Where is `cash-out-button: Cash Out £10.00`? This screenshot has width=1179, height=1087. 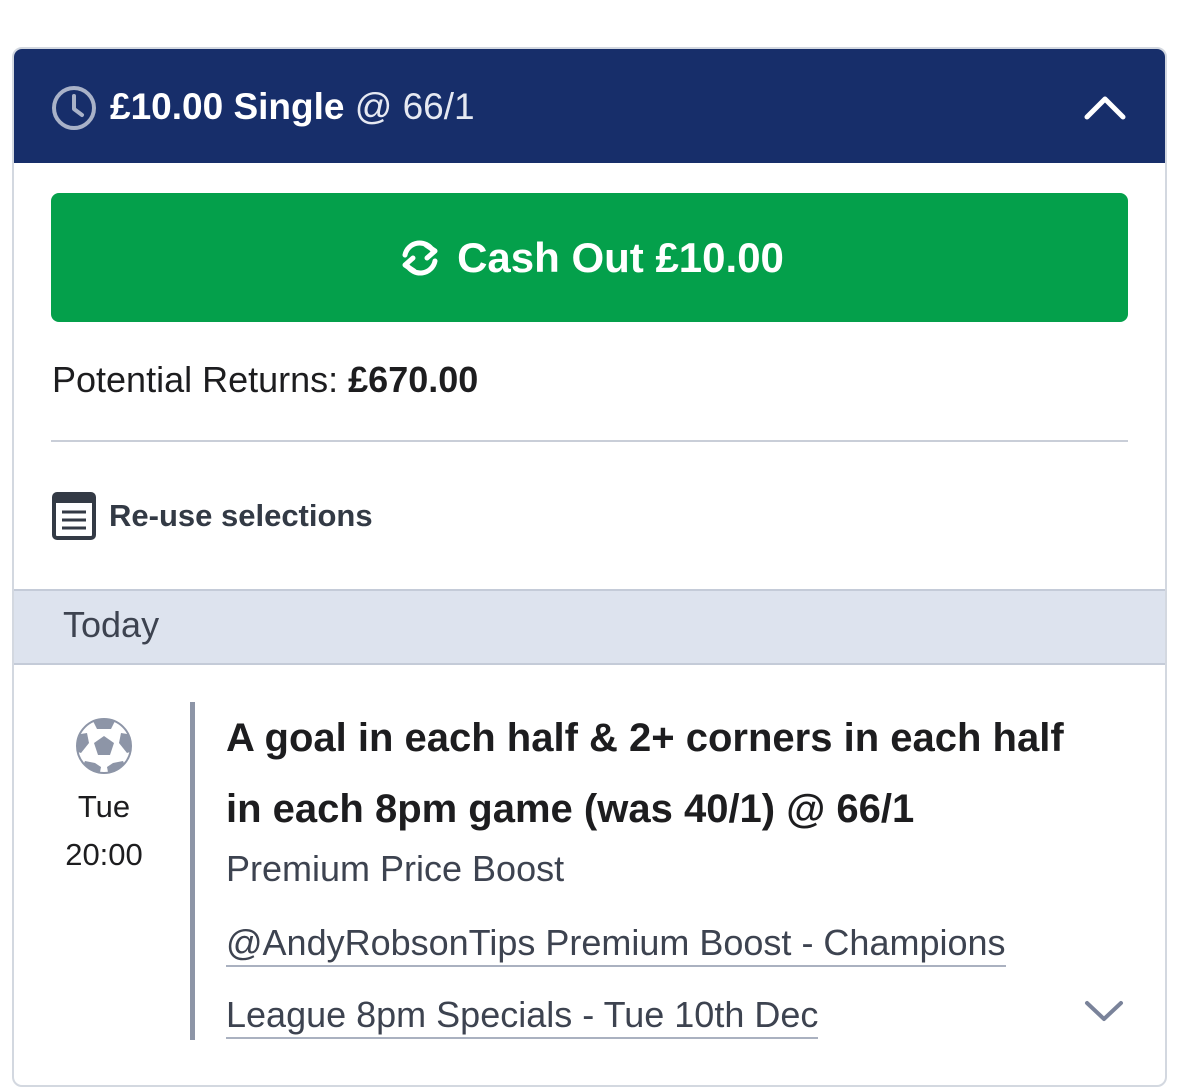 cash-out-button: Cash Out £10.00 is located at coordinates (589, 257).